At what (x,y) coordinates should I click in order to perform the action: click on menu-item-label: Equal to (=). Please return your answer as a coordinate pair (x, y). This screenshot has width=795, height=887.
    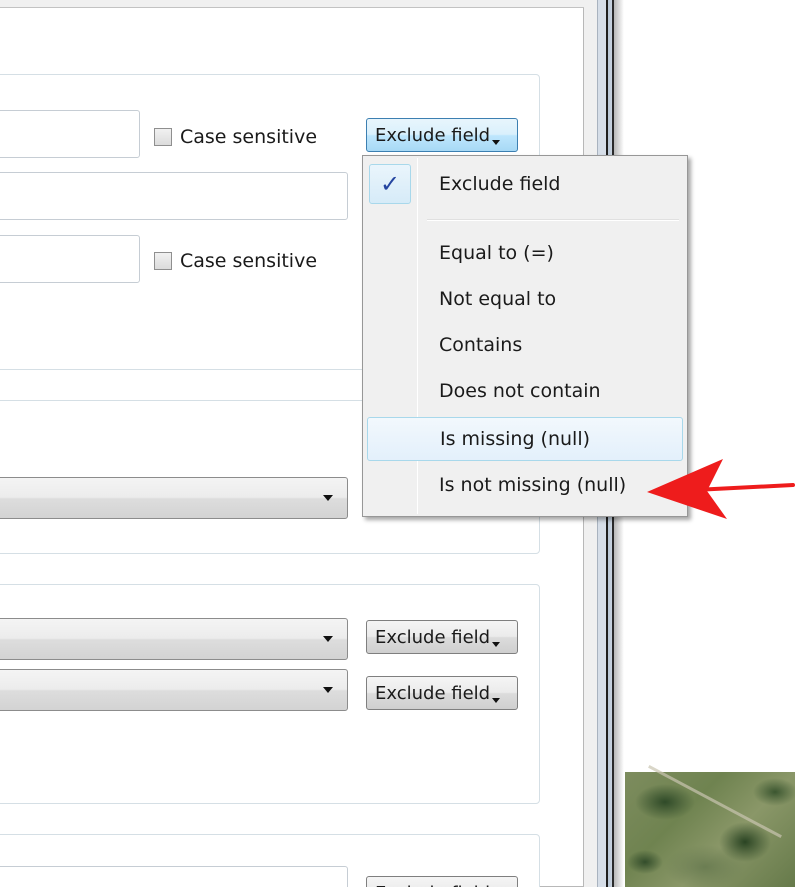
    Looking at the image, I should click on (496, 253).